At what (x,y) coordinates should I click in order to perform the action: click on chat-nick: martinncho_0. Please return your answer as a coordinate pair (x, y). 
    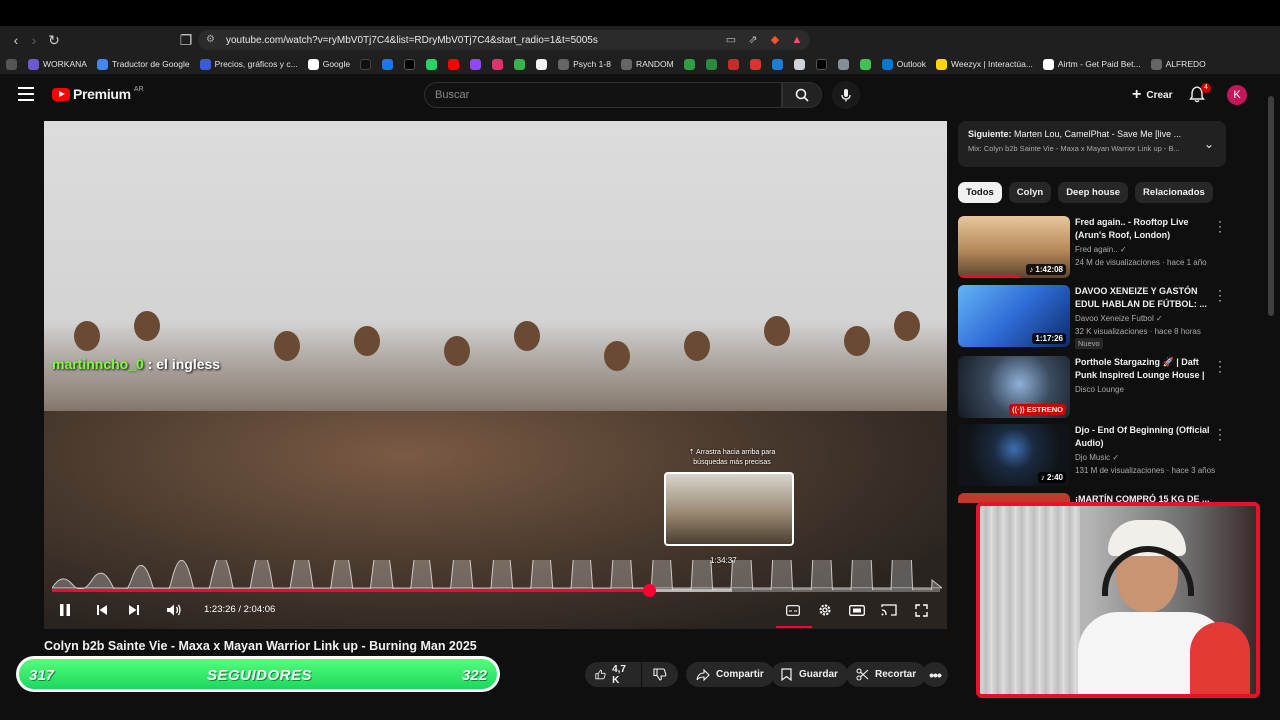
    Looking at the image, I should click on (98, 364).